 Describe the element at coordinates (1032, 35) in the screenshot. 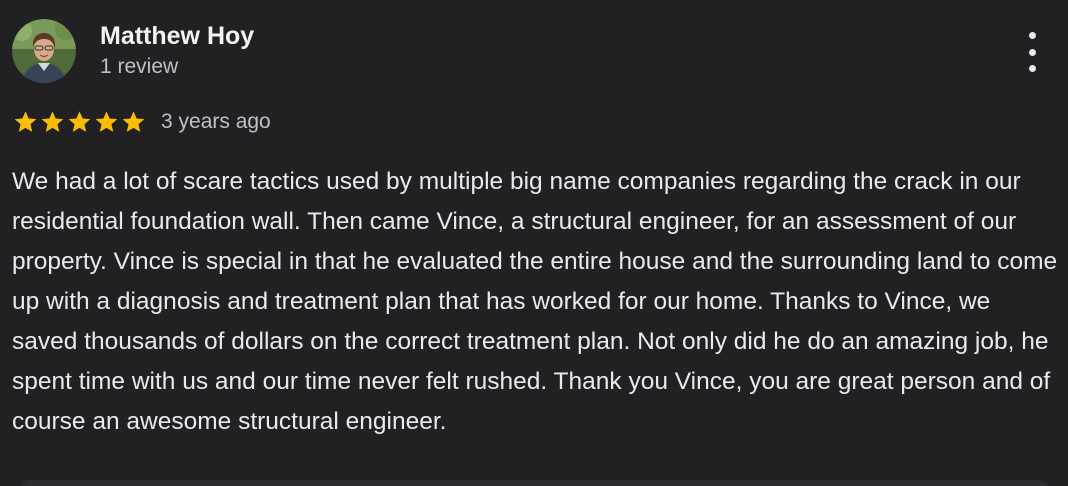

I see `more-vert-icon` at that location.